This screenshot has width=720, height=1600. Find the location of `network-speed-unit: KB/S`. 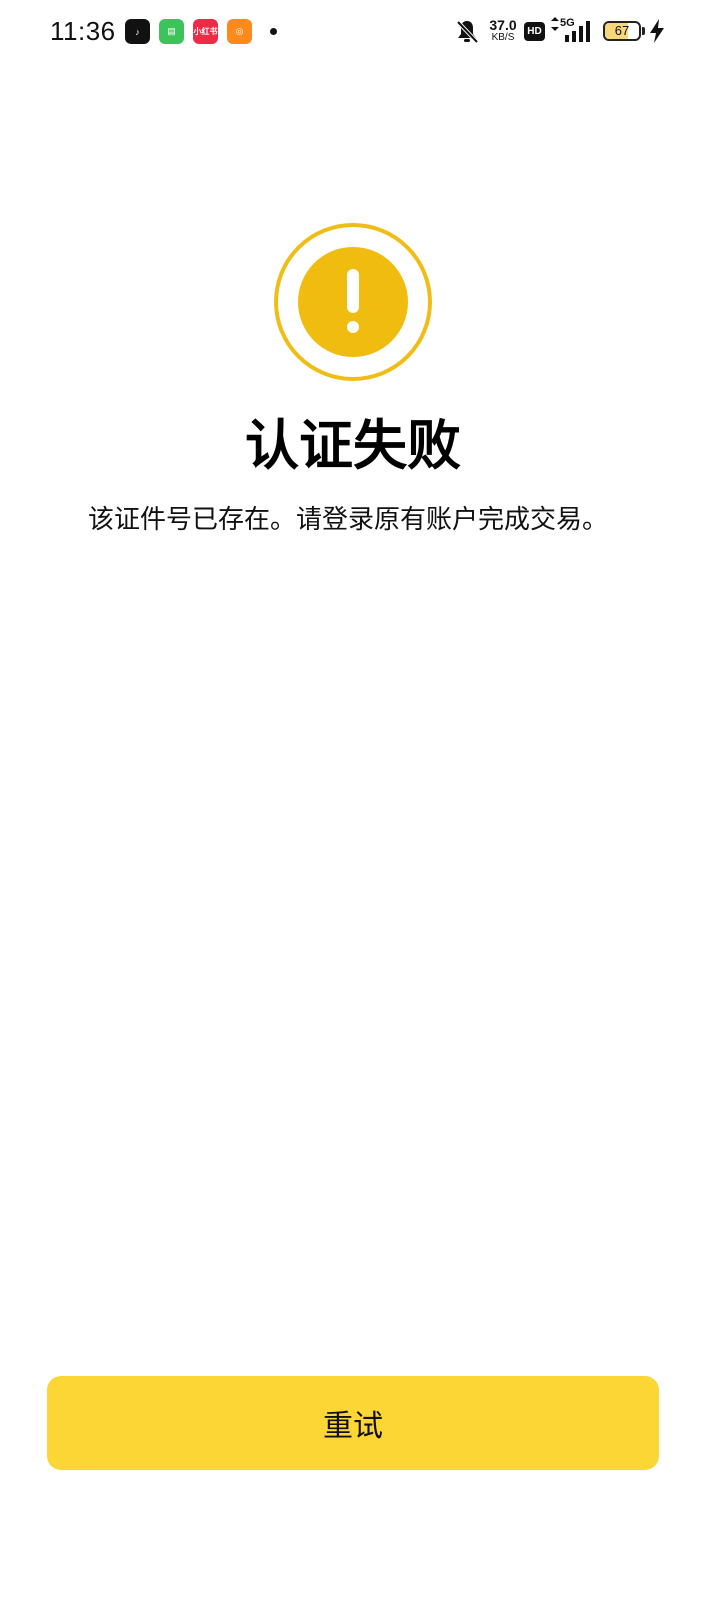

network-speed-unit: KB/S is located at coordinates (503, 37).